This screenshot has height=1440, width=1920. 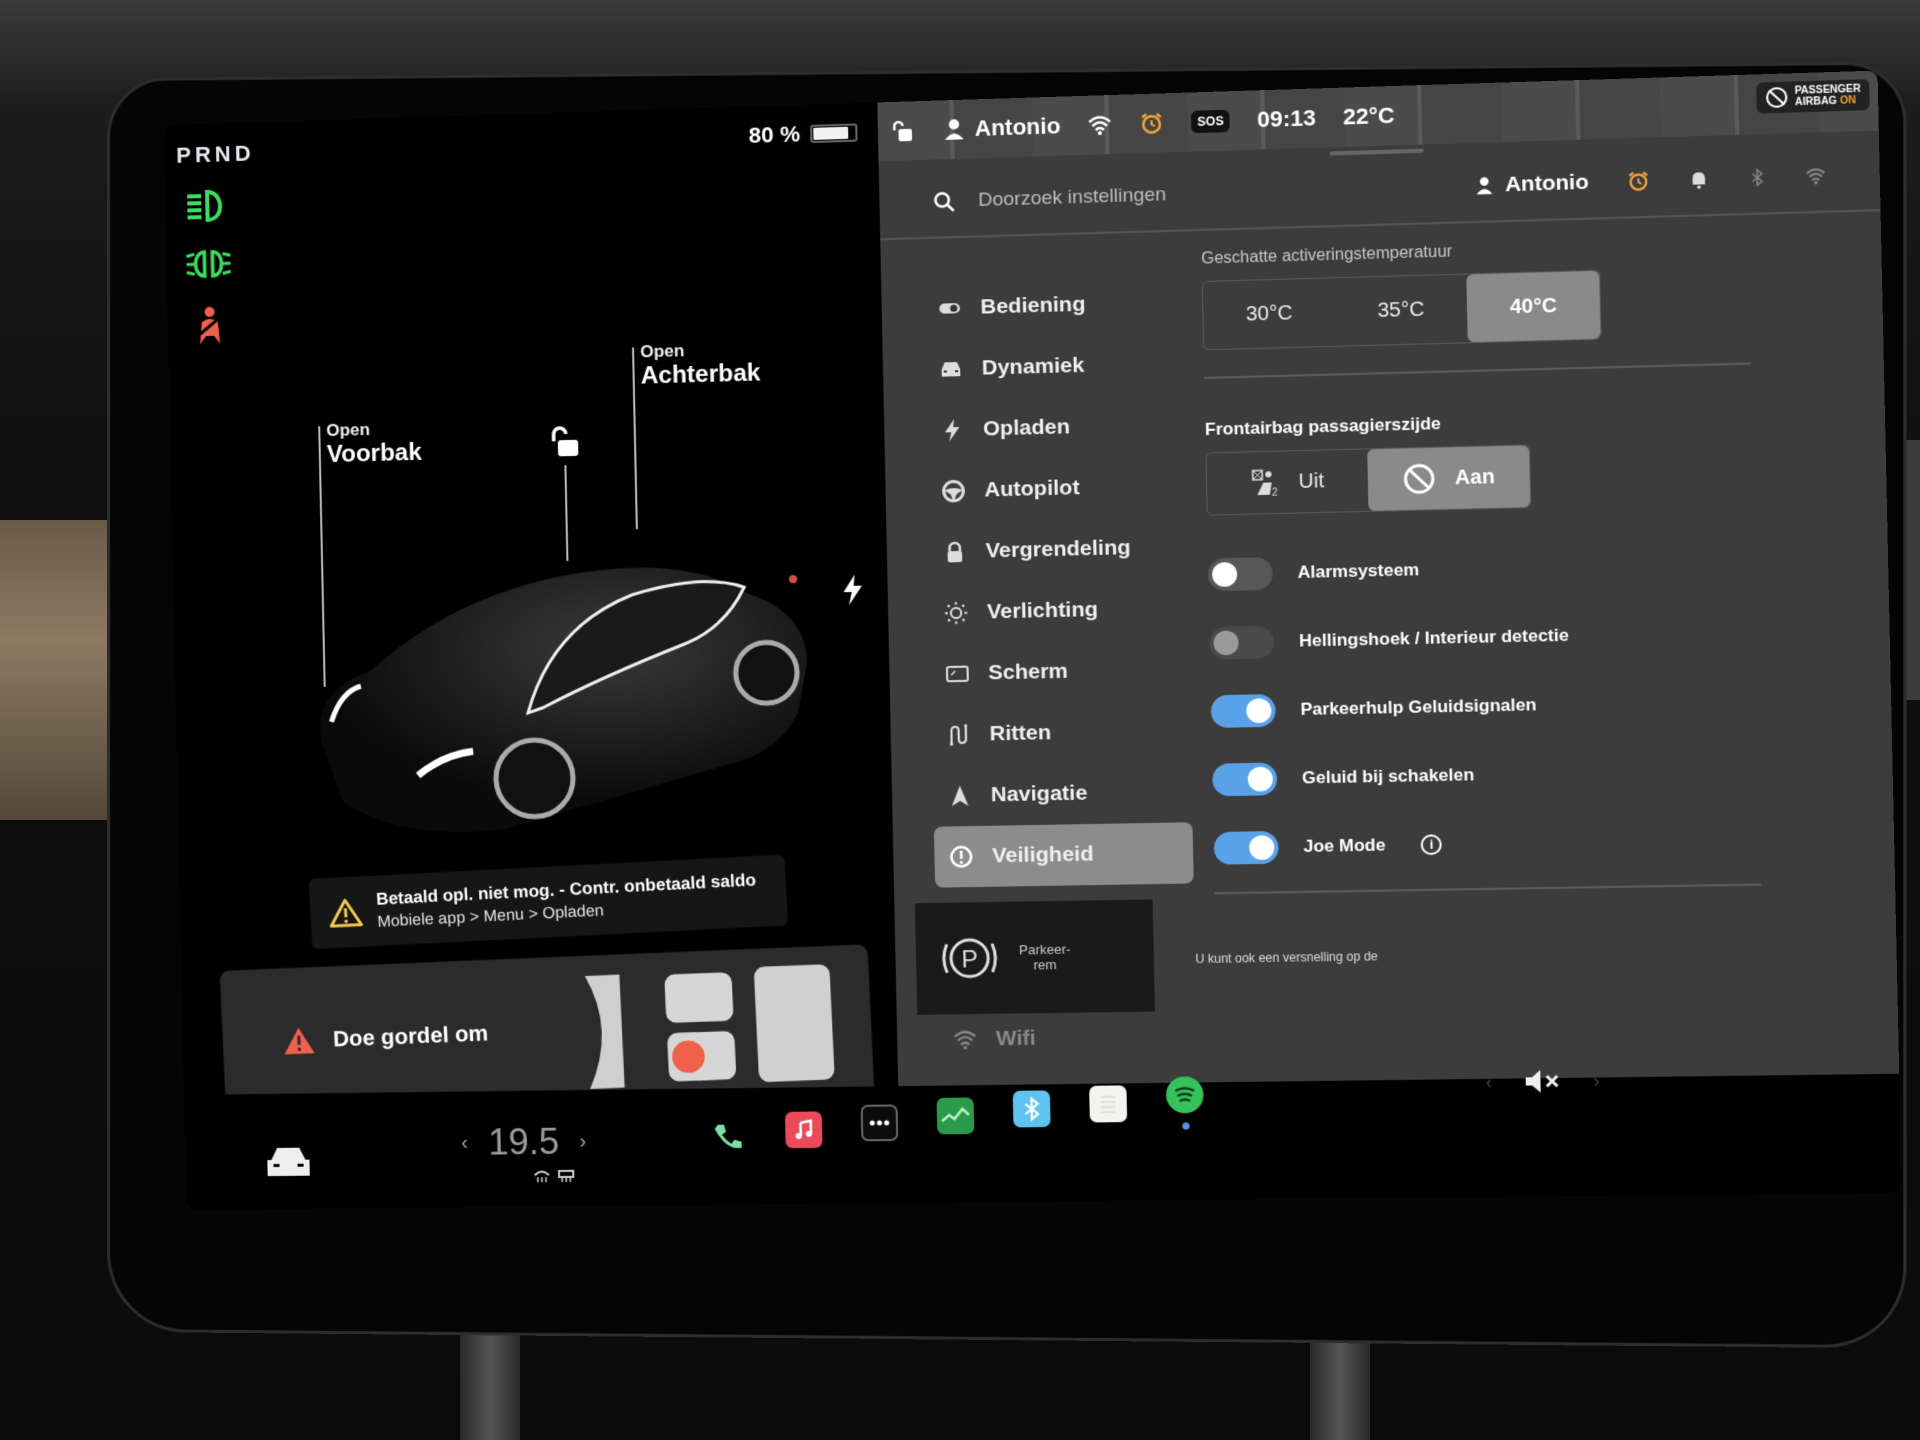 I want to click on toggle-label: Geluid bij schakelen, so click(x=1388, y=776).